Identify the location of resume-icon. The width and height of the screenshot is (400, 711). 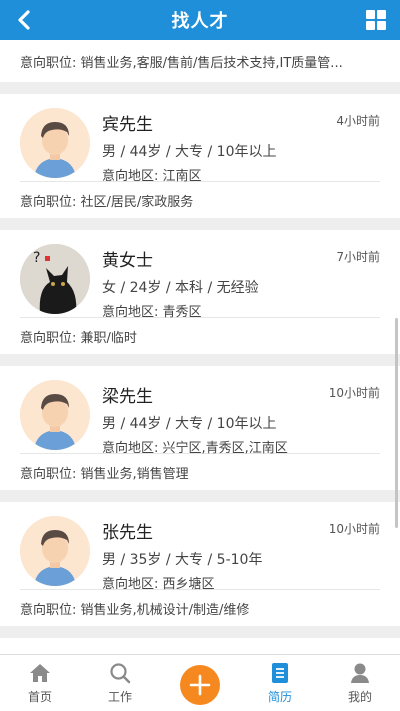
(280, 673).